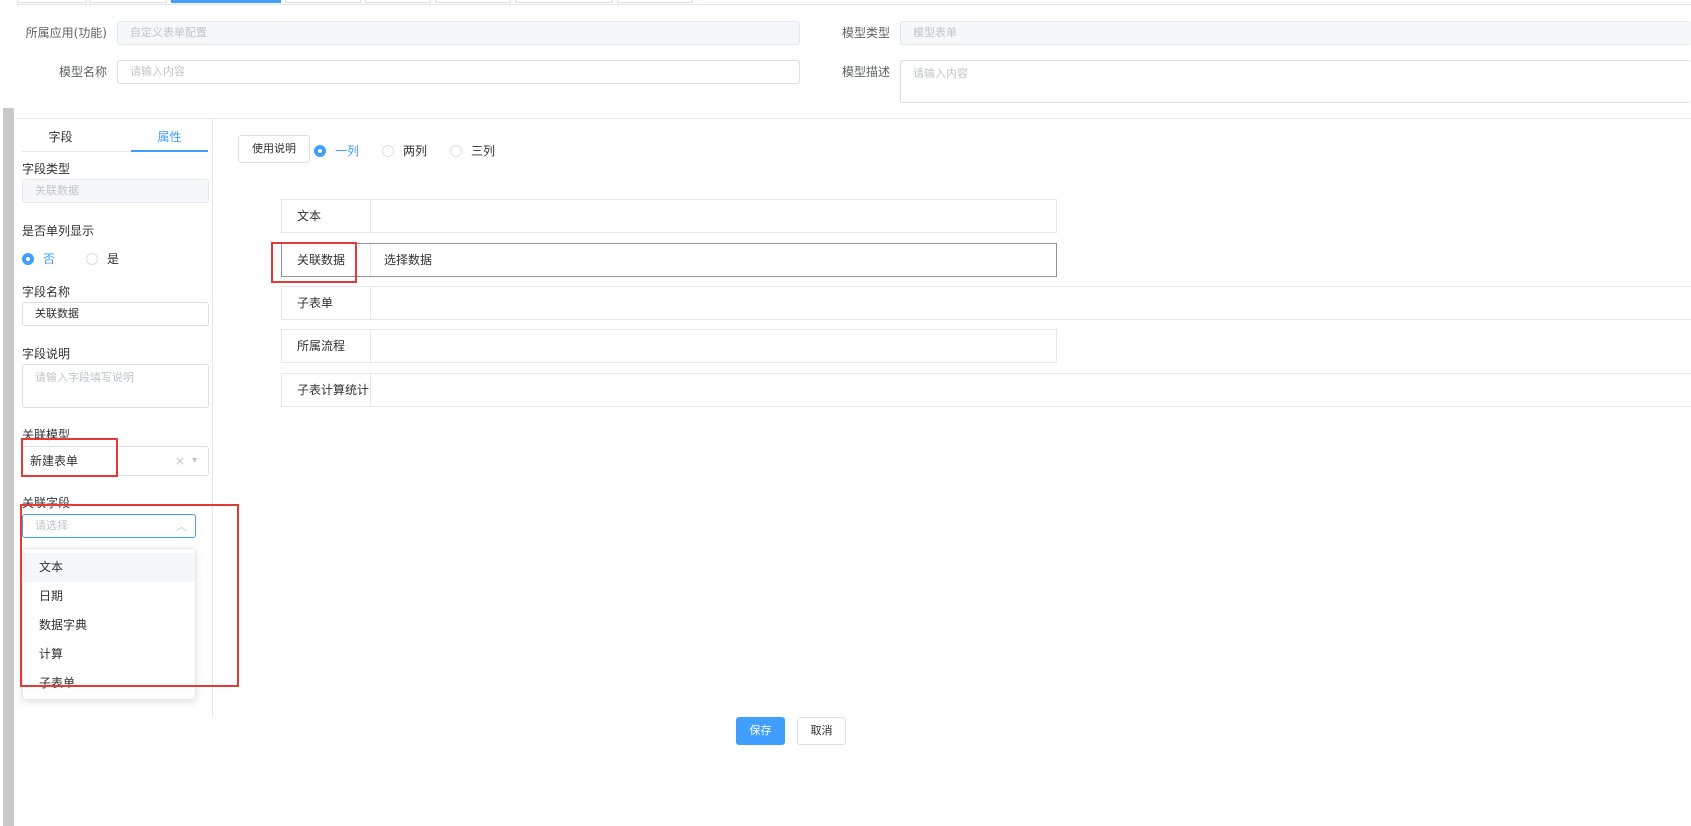 The height and width of the screenshot is (826, 1691). I want to click on field-desc-label: 字段说明, so click(46, 354).